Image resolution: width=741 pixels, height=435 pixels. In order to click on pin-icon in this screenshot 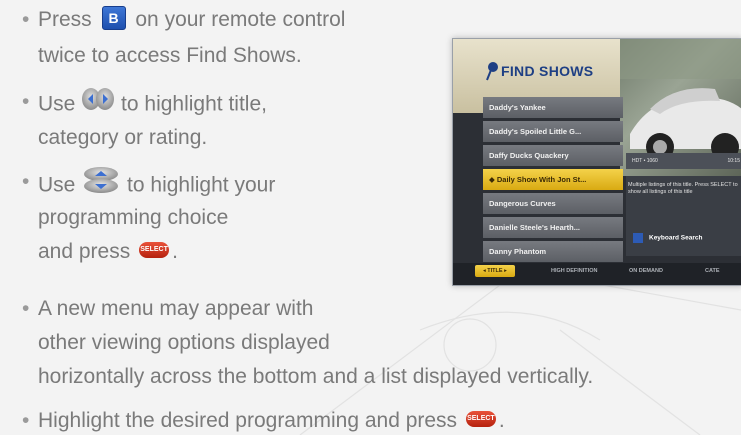, I will do `click(492, 71)`.